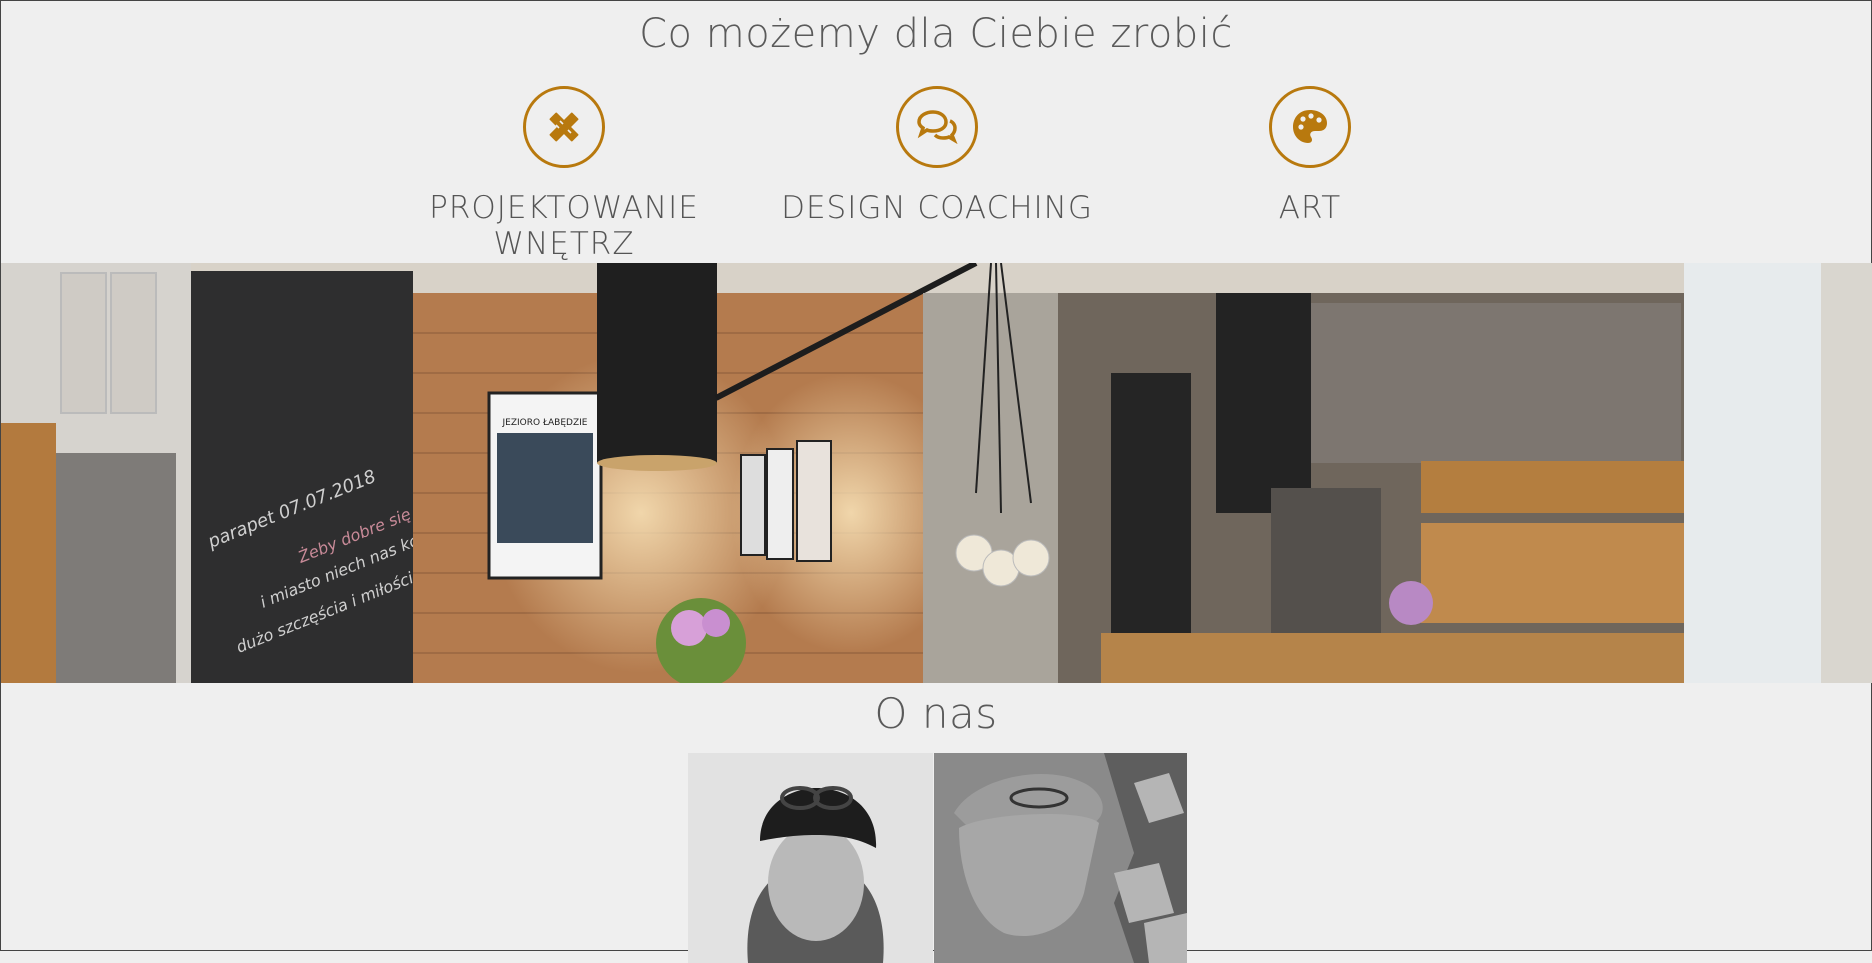 The width and height of the screenshot is (1872, 963). I want to click on service-art: ART, so click(1310, 156).